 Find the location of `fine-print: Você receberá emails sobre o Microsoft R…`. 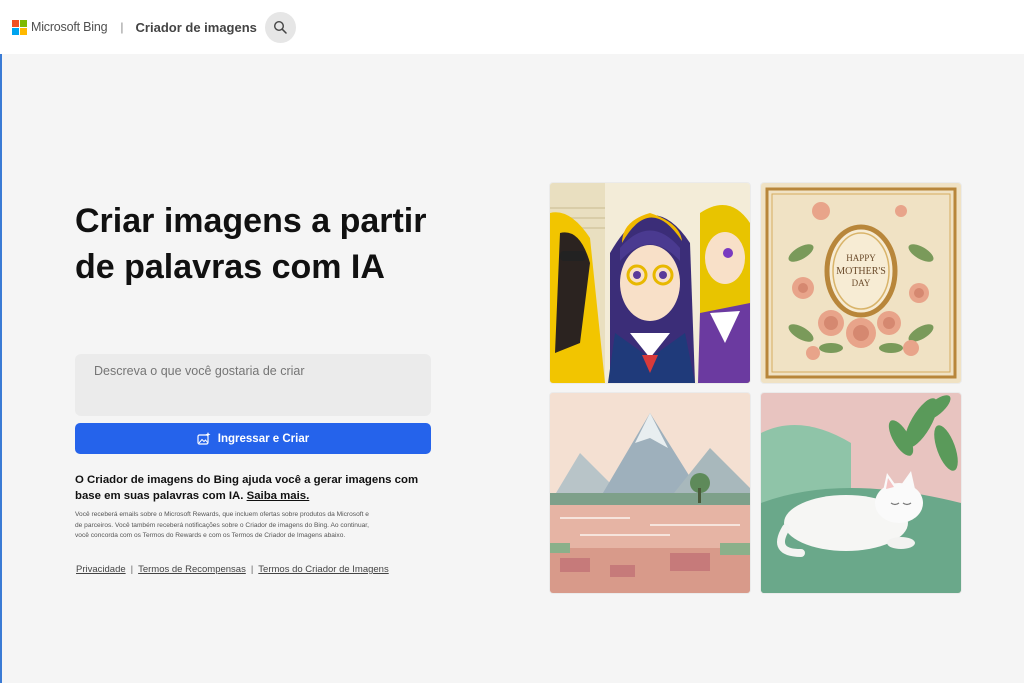

fine-print: Você receberá emails sobre o Microsoft R… is located at coordinates (222, 525).